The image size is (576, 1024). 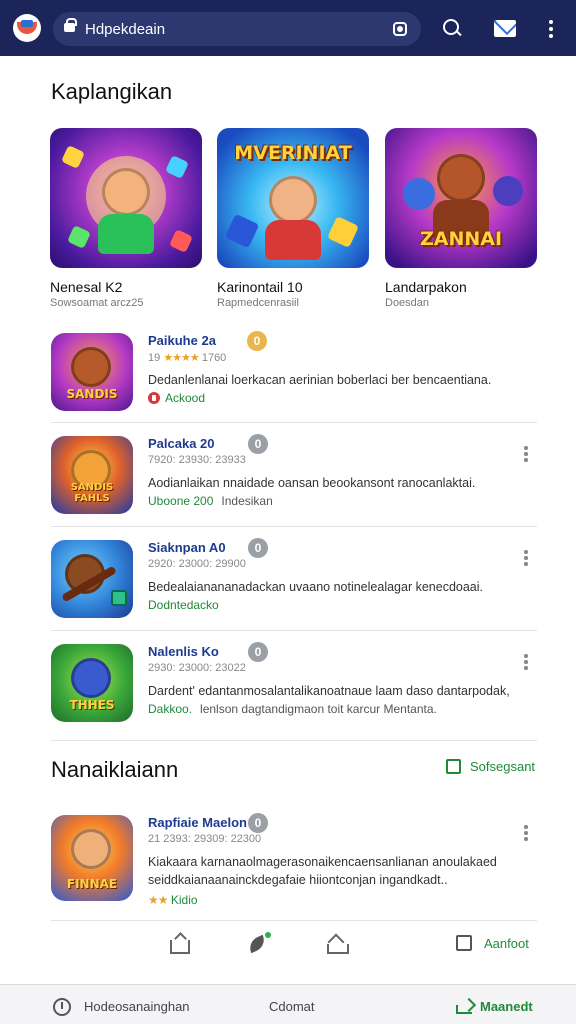 What do you see at coordinates (506, 943) in the screenshot?
I see `action-link: Aanfoot` at bounding box center [506, 943].